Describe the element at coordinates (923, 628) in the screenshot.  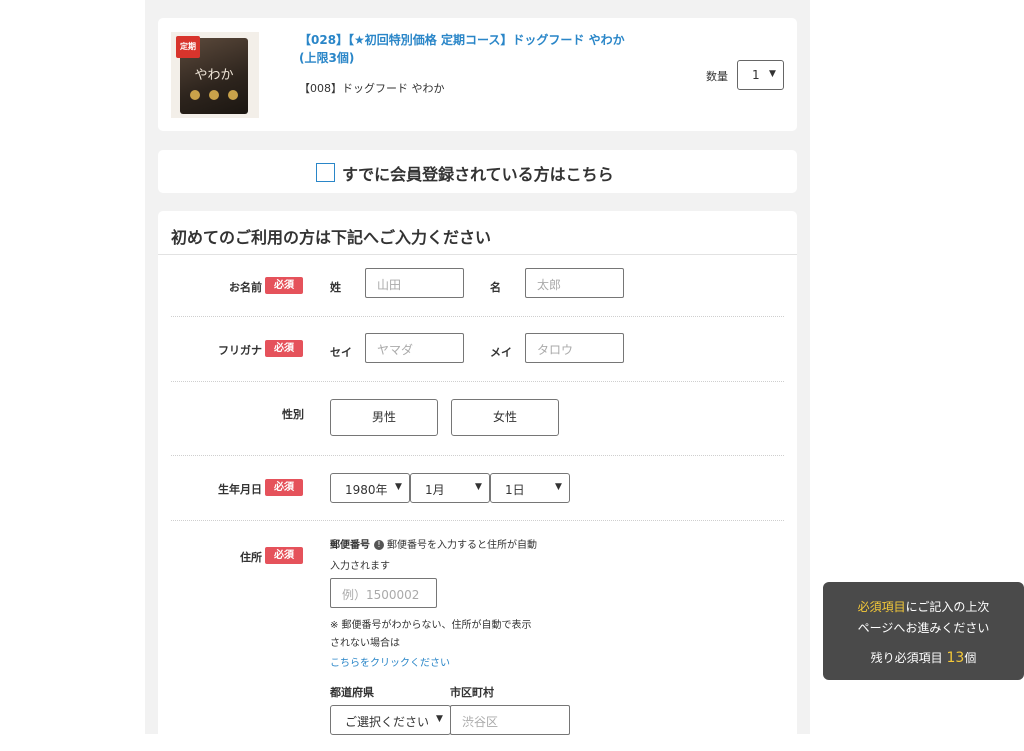
I see `toast-line2: ページへお進みください` at that location.